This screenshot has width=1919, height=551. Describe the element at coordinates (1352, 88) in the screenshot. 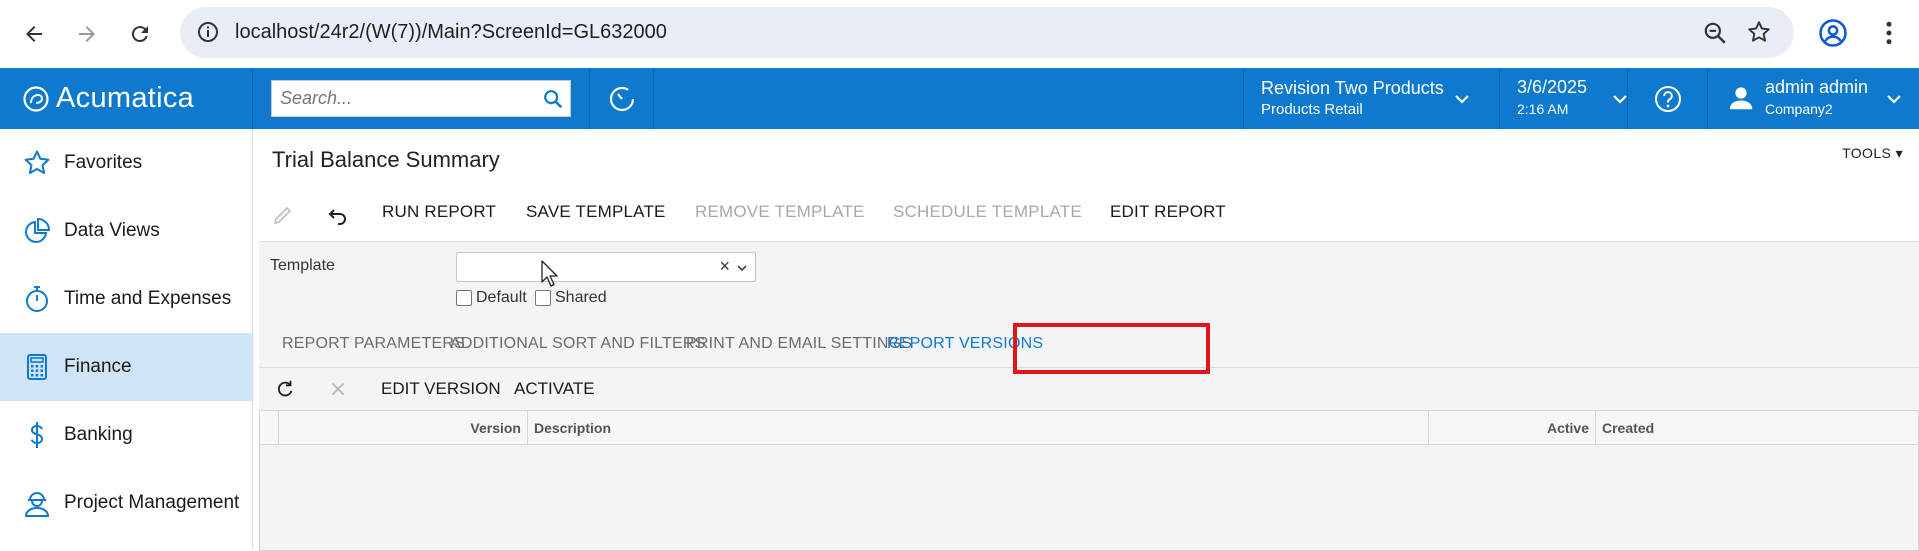

I see `branch-name: Revision Two Products` at that location.